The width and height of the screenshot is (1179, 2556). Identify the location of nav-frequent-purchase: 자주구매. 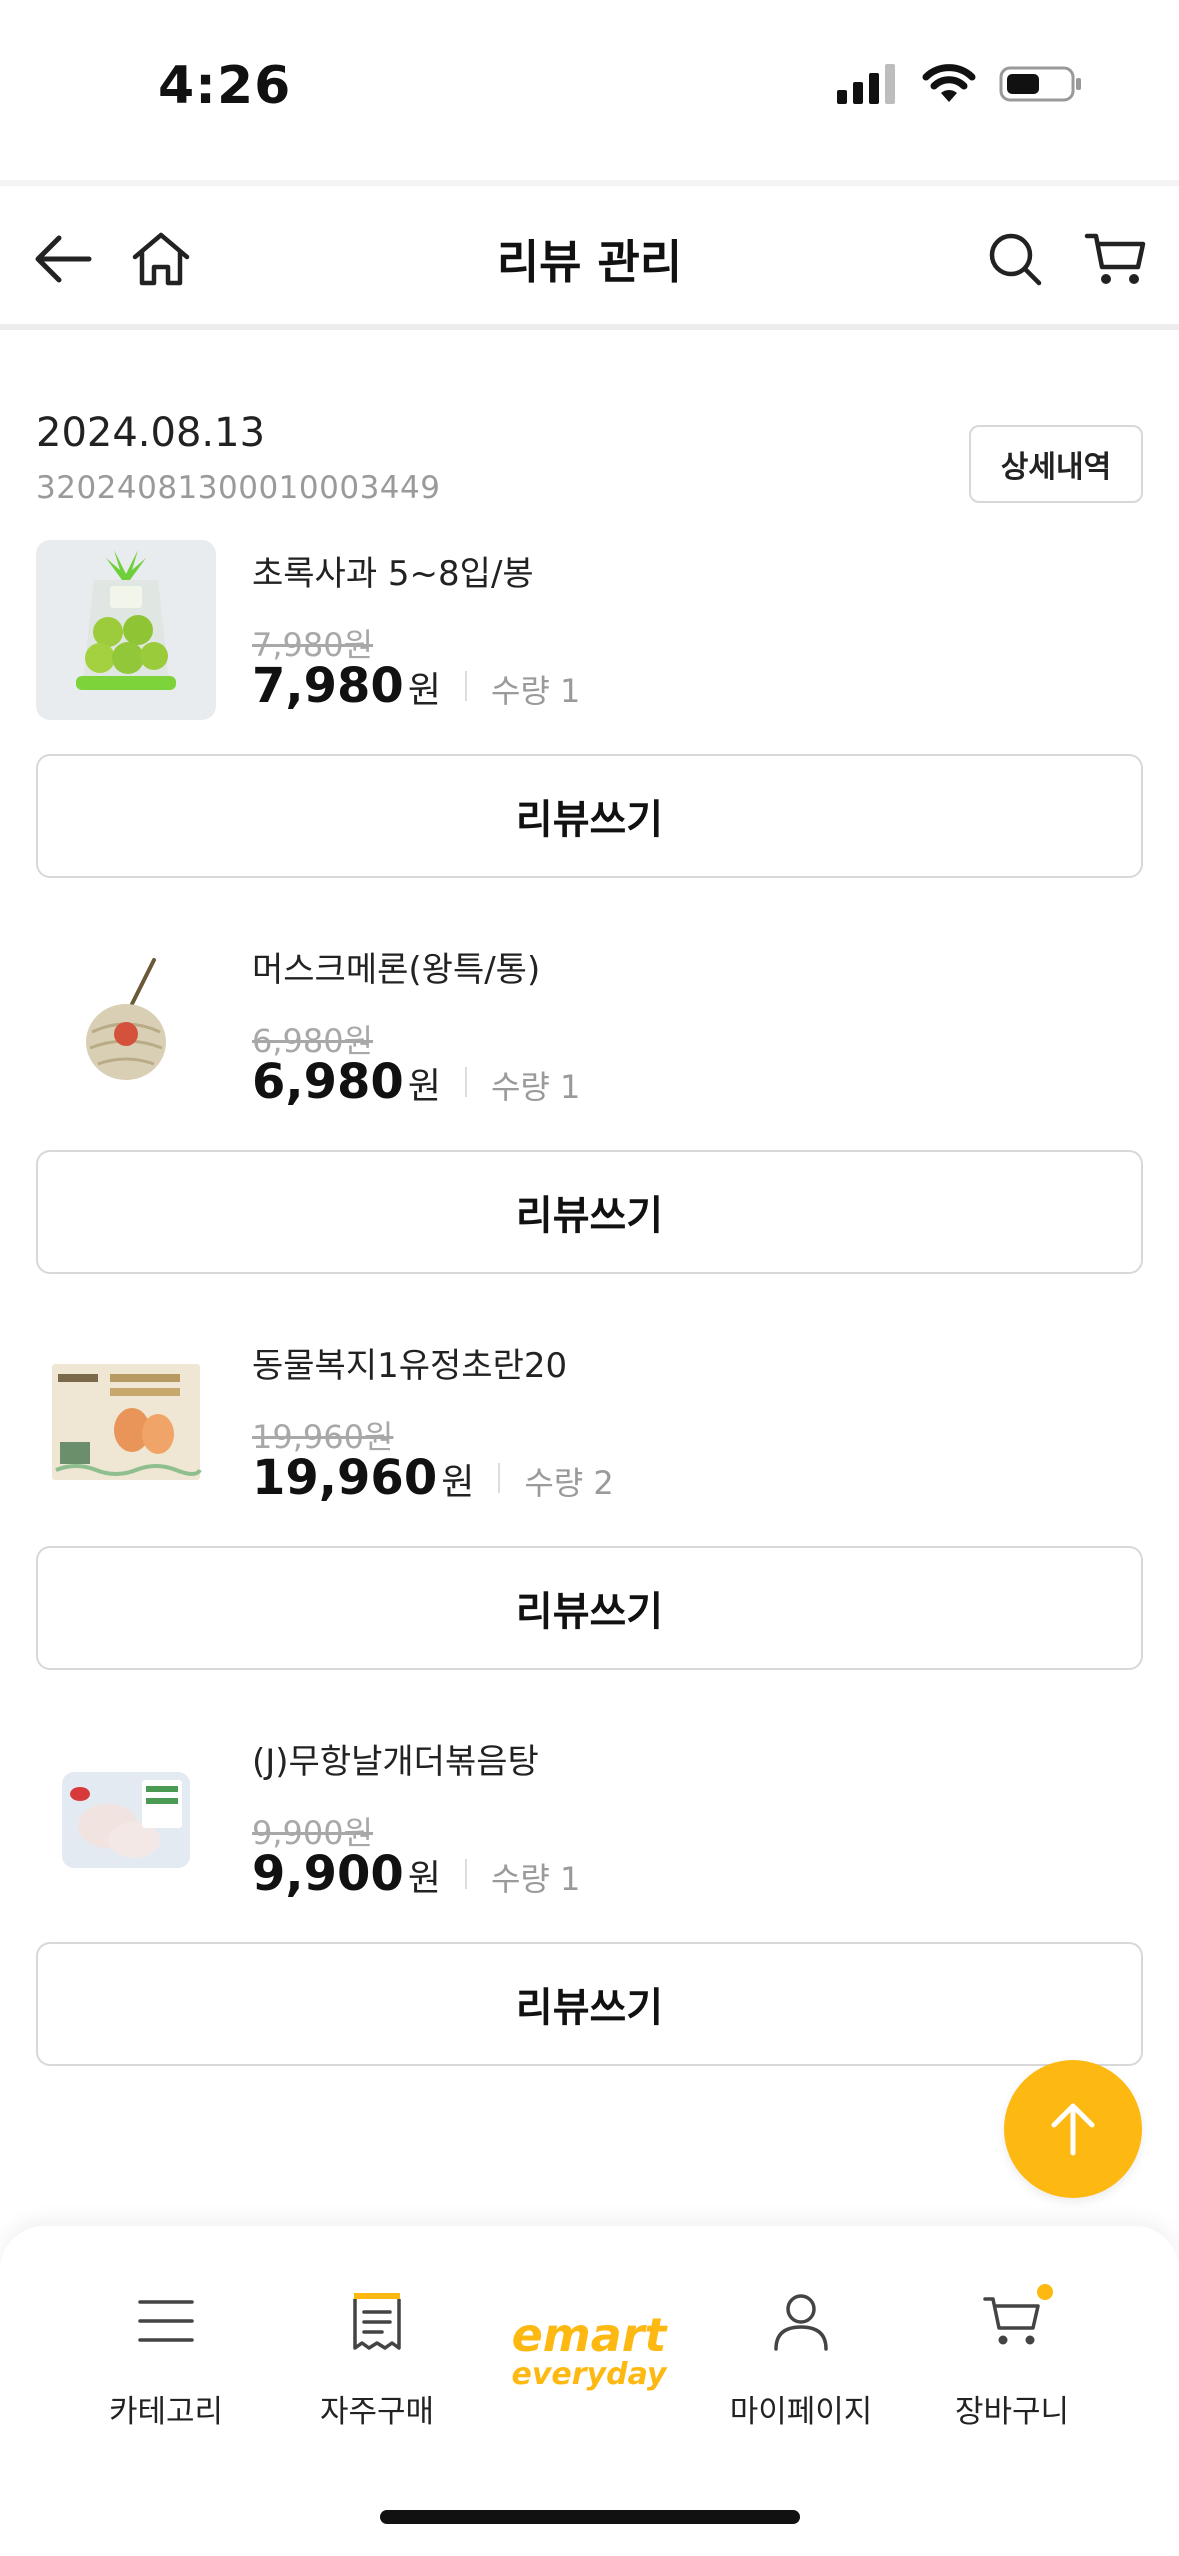
(377, 2353).